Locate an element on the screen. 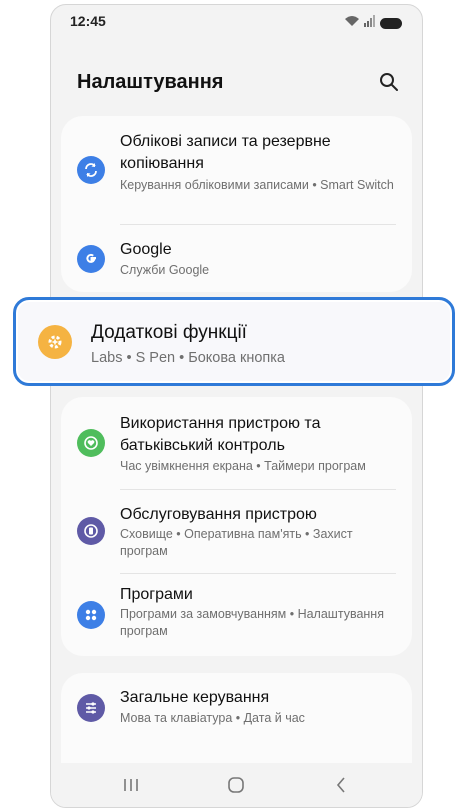 The height and width of the screenshot is (810, 470). status-time: 12:45 is located at coordinates (88, 21).